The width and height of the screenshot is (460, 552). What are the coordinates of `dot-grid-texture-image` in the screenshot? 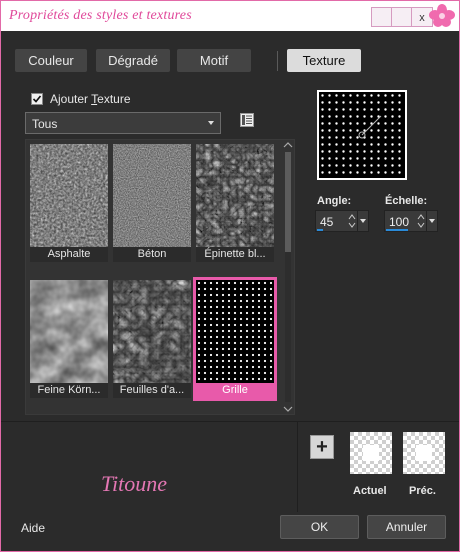 It's located at (235, 339).